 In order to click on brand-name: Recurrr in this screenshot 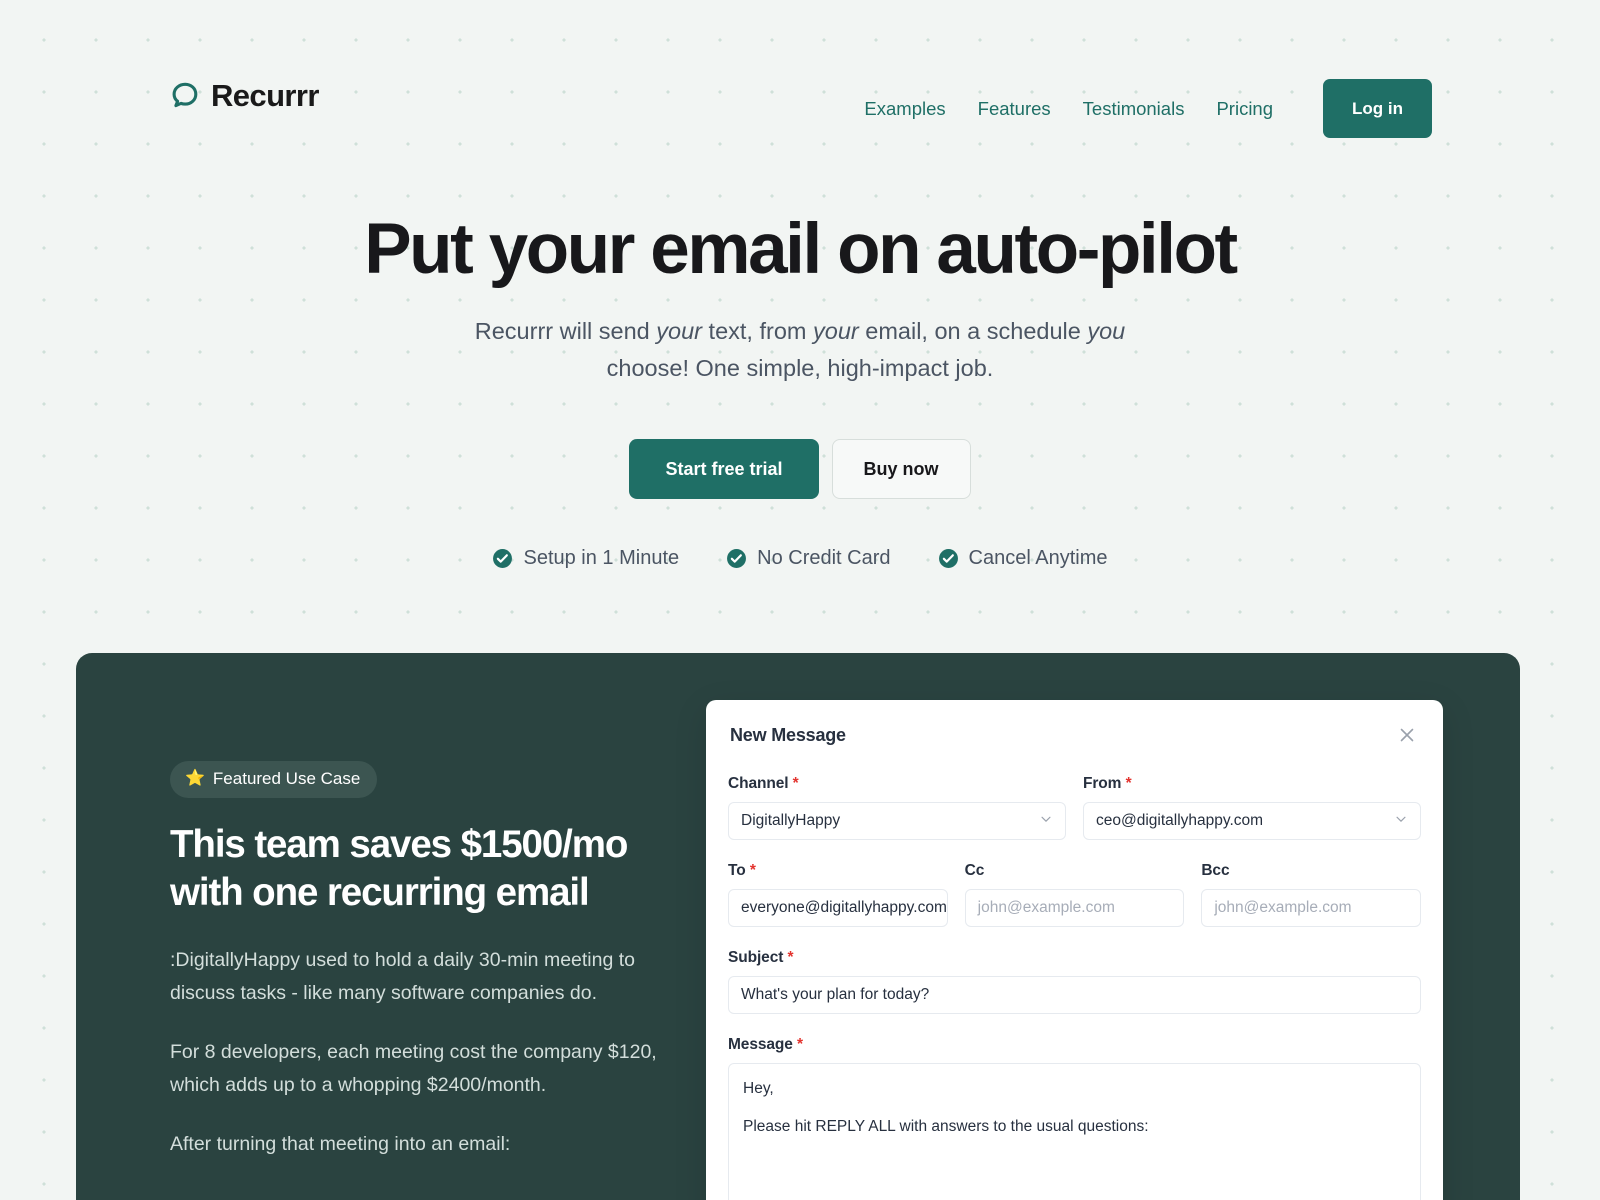, I will do `click(265, 95)`.